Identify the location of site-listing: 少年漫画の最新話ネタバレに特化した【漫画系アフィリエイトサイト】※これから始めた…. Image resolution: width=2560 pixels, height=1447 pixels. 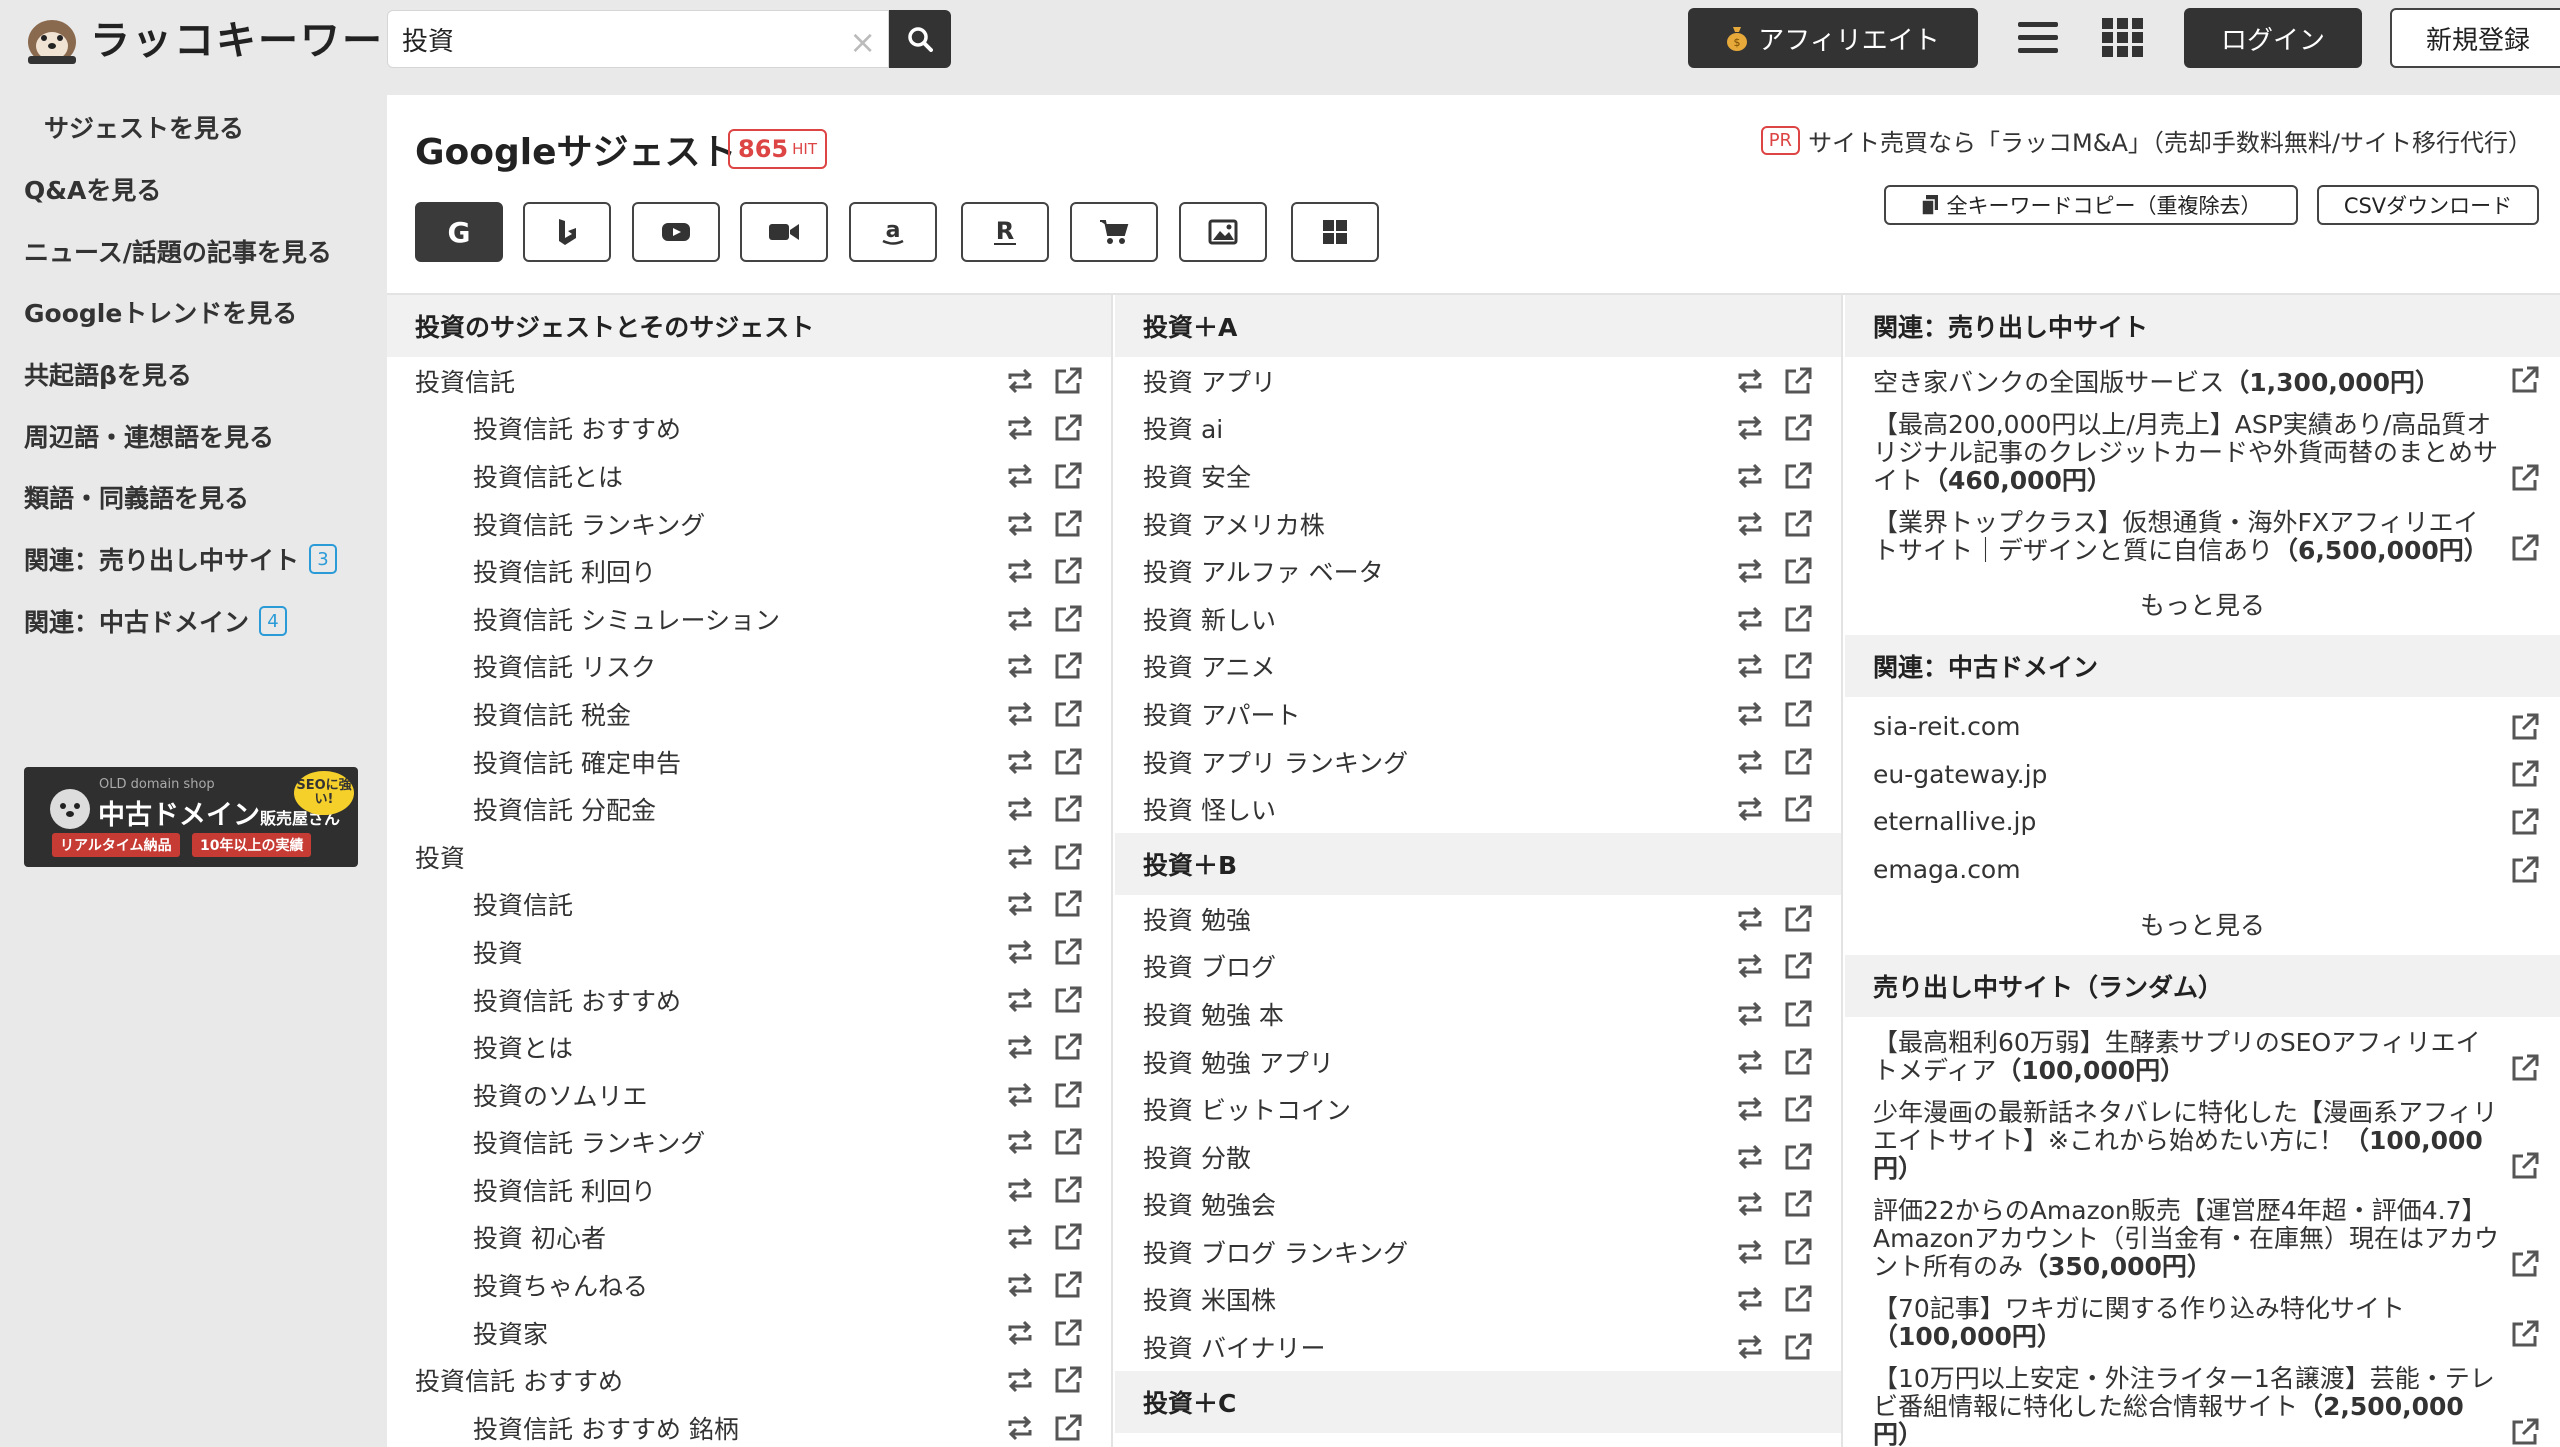
(2202, 1142).